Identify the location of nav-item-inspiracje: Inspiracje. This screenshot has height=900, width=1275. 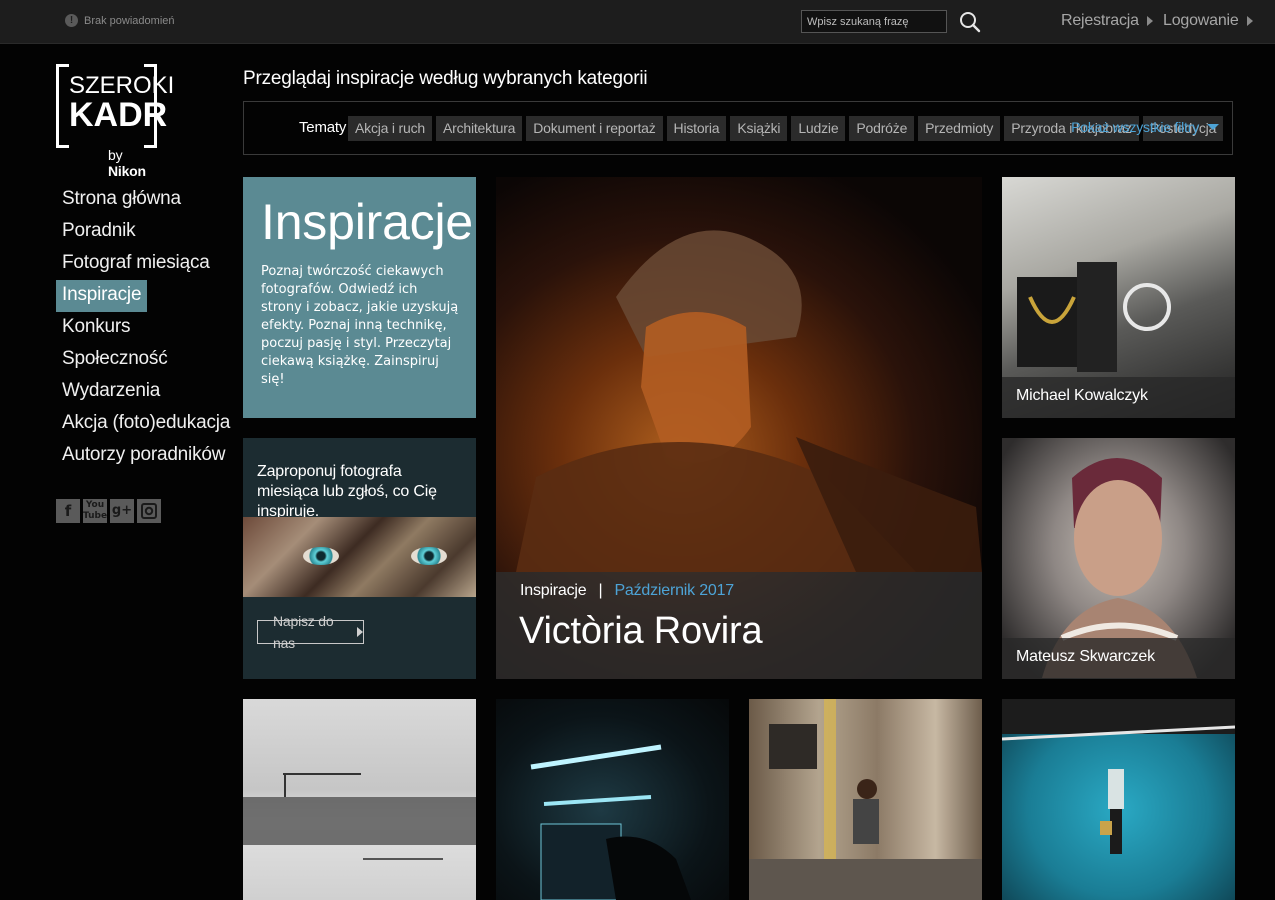
(102, 296).